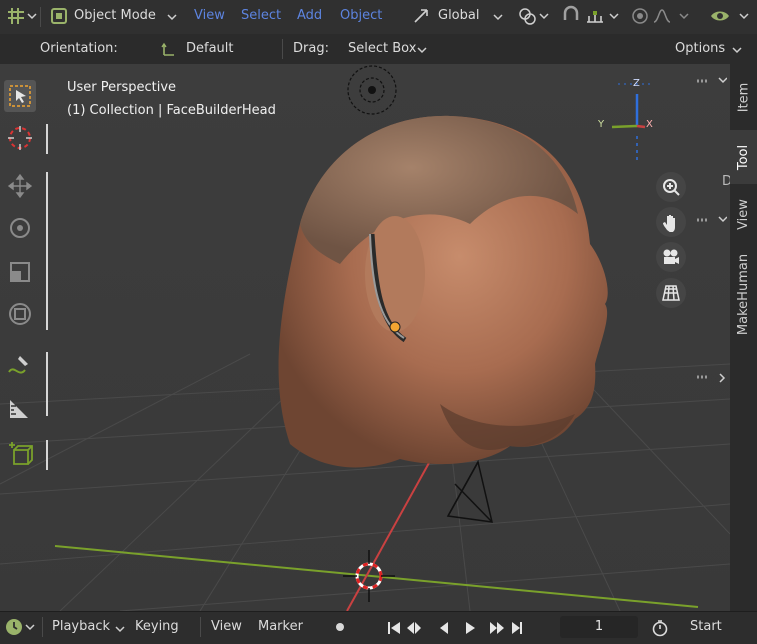 The width and height of the screenshot is (757, 644). I want to click on clock-icon, so click(20, 627).